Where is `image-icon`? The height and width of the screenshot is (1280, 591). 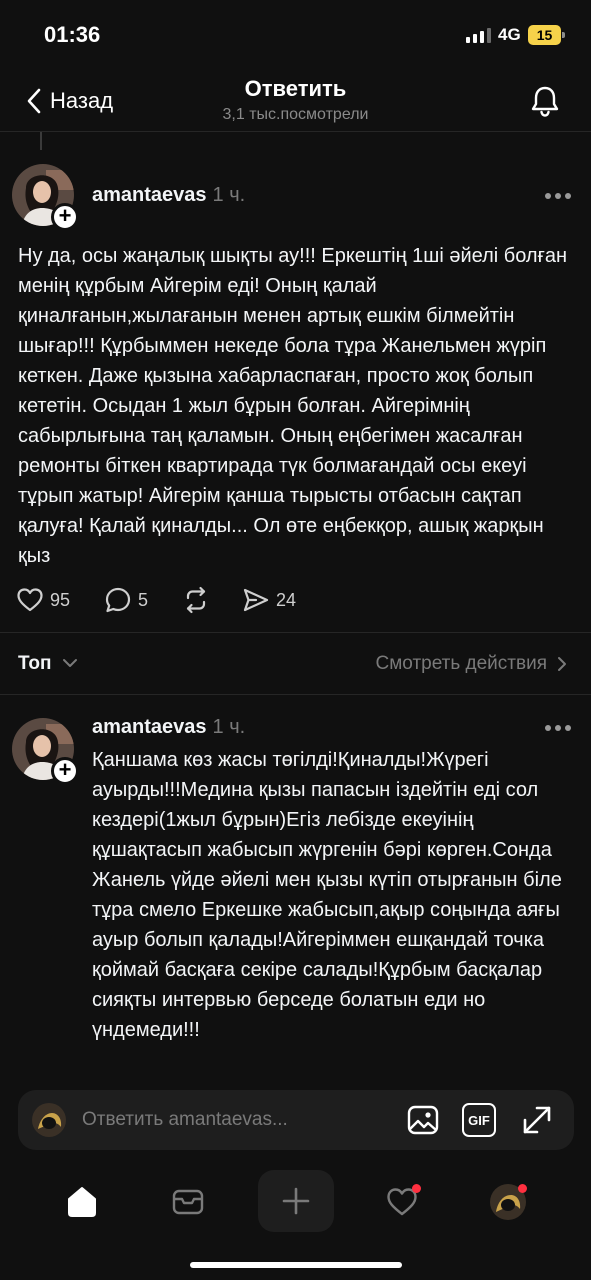
image-icon is located at coordinates (423, 1120).